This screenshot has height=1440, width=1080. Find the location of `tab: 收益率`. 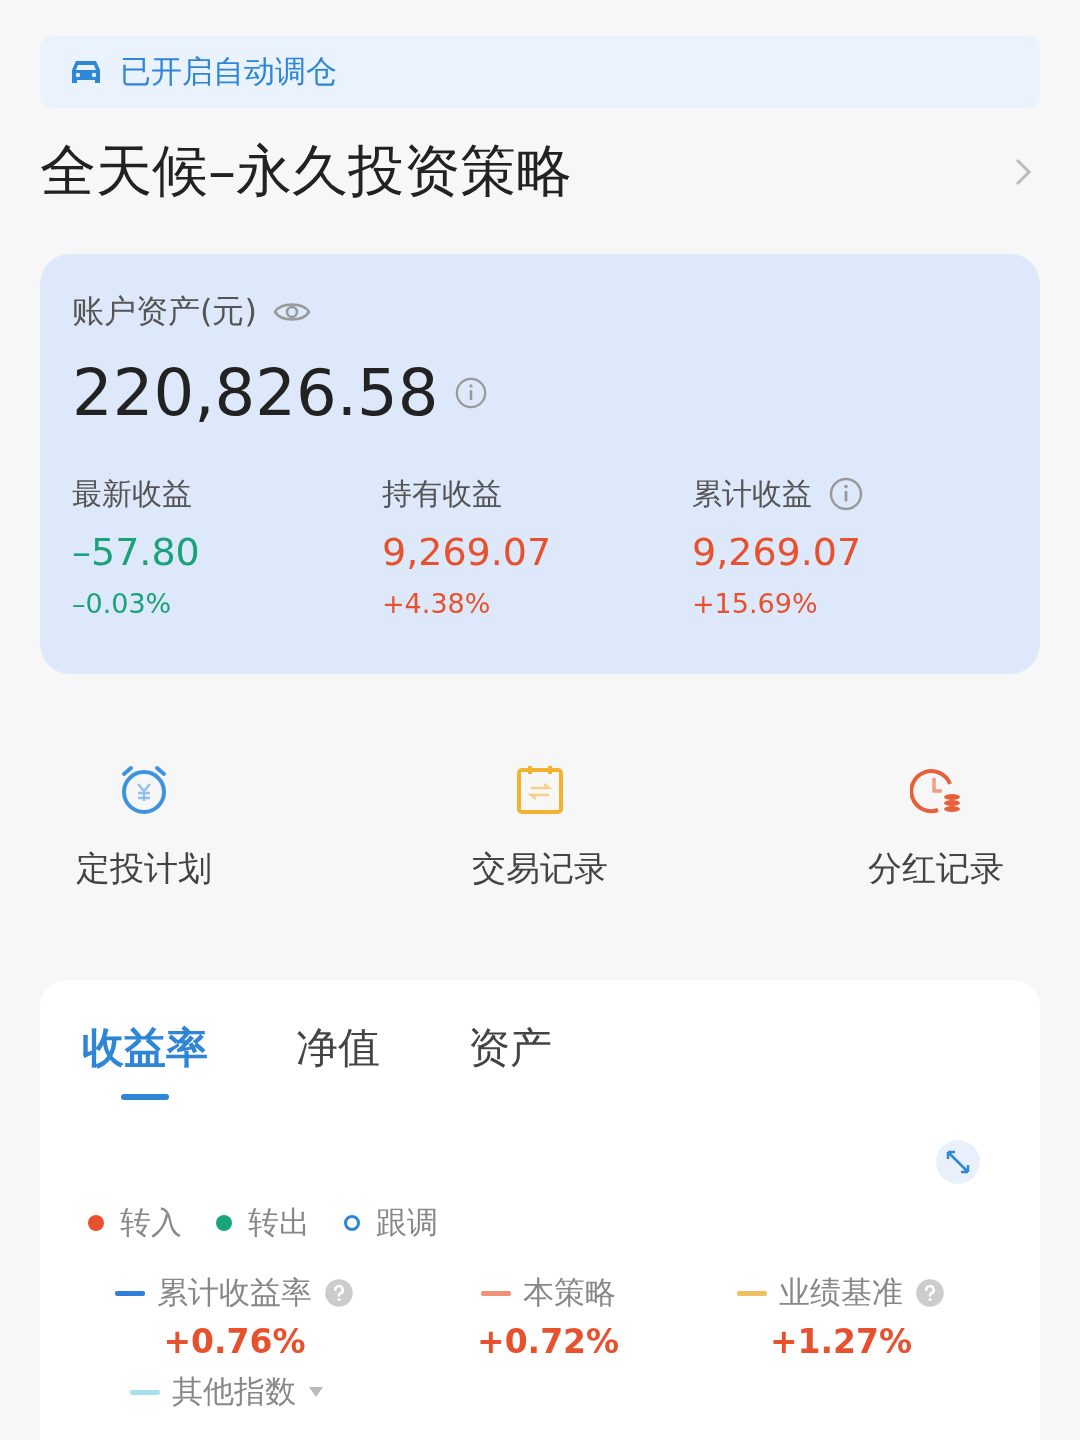

tab: 收益率 is located at coordinates (145, 1060).